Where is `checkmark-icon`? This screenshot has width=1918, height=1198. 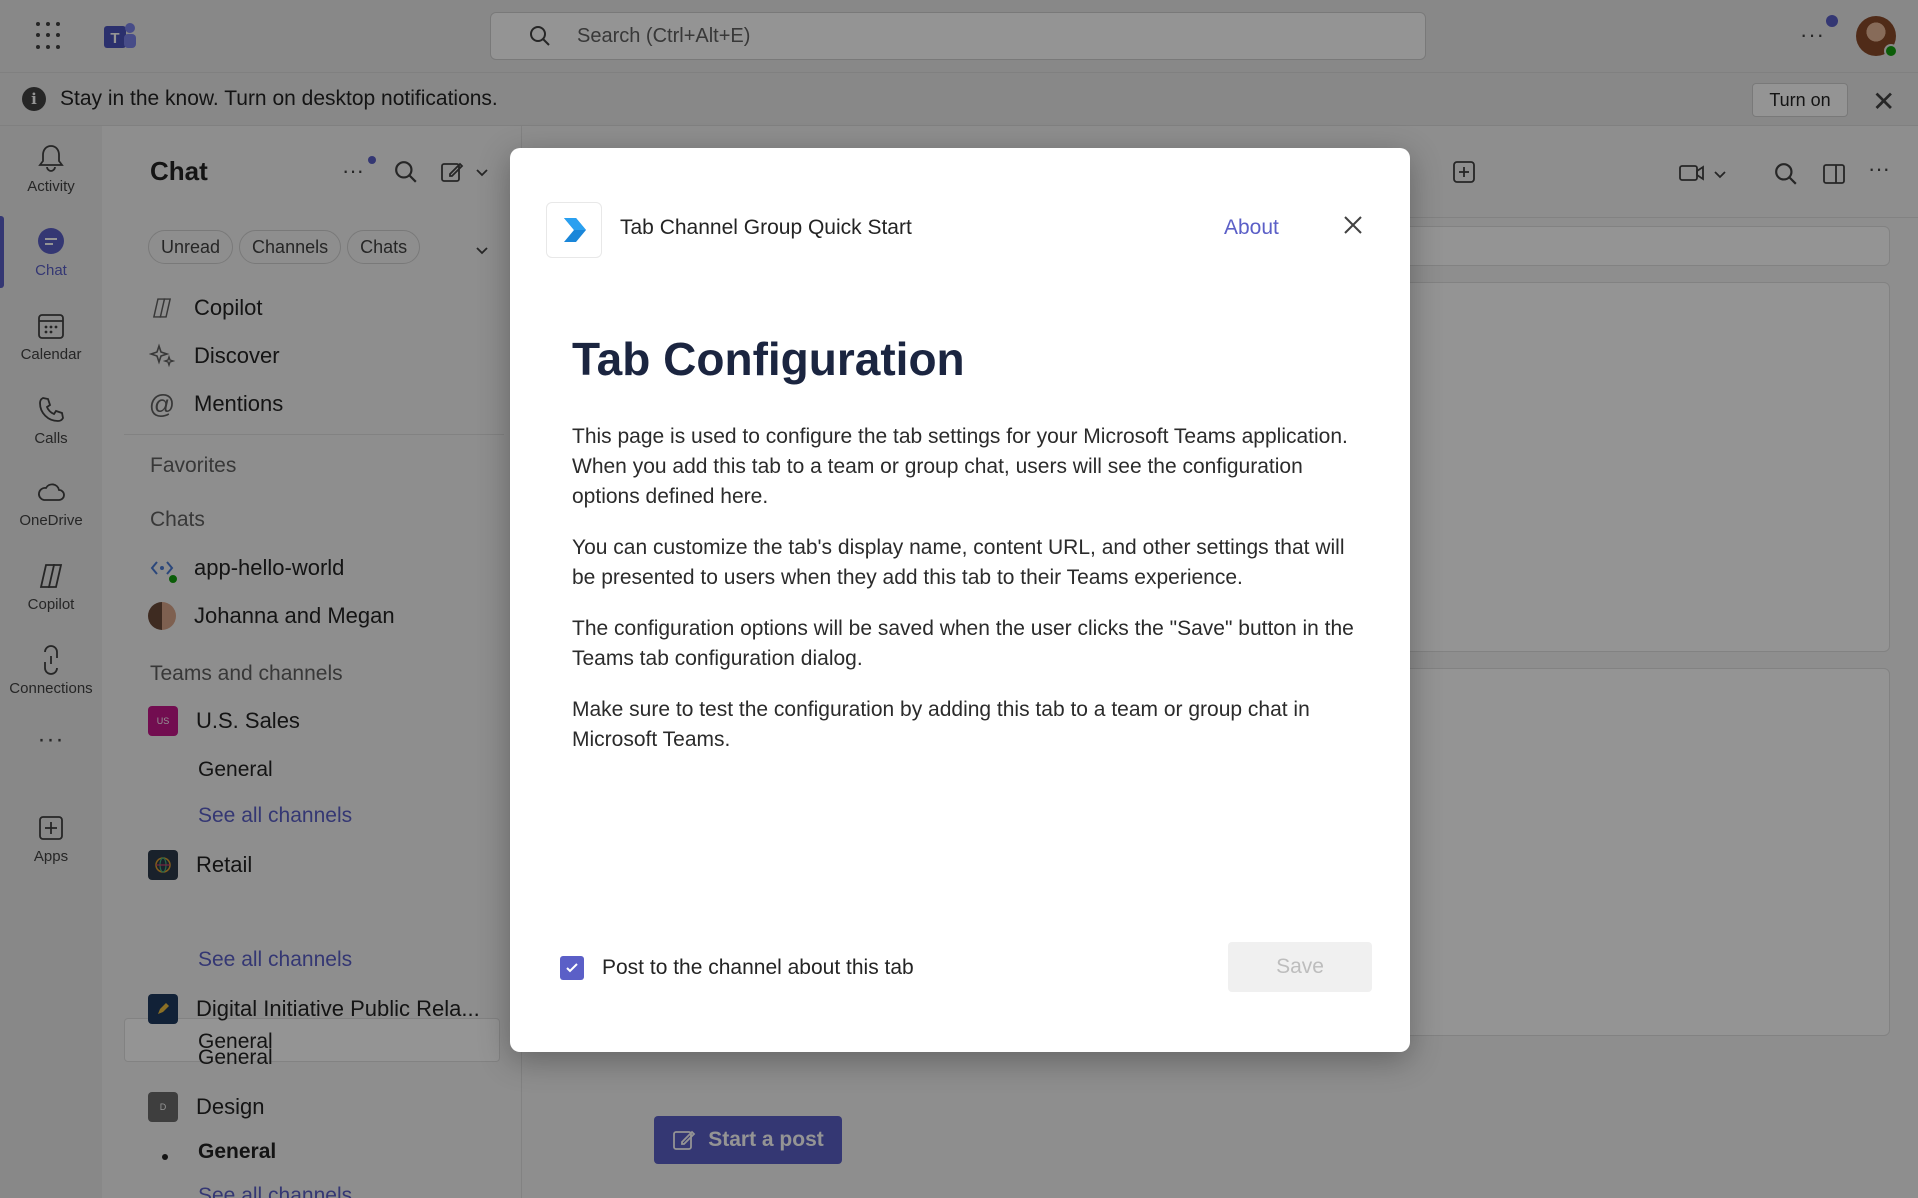 checkmark-icon is located at coordinates (572, 968).